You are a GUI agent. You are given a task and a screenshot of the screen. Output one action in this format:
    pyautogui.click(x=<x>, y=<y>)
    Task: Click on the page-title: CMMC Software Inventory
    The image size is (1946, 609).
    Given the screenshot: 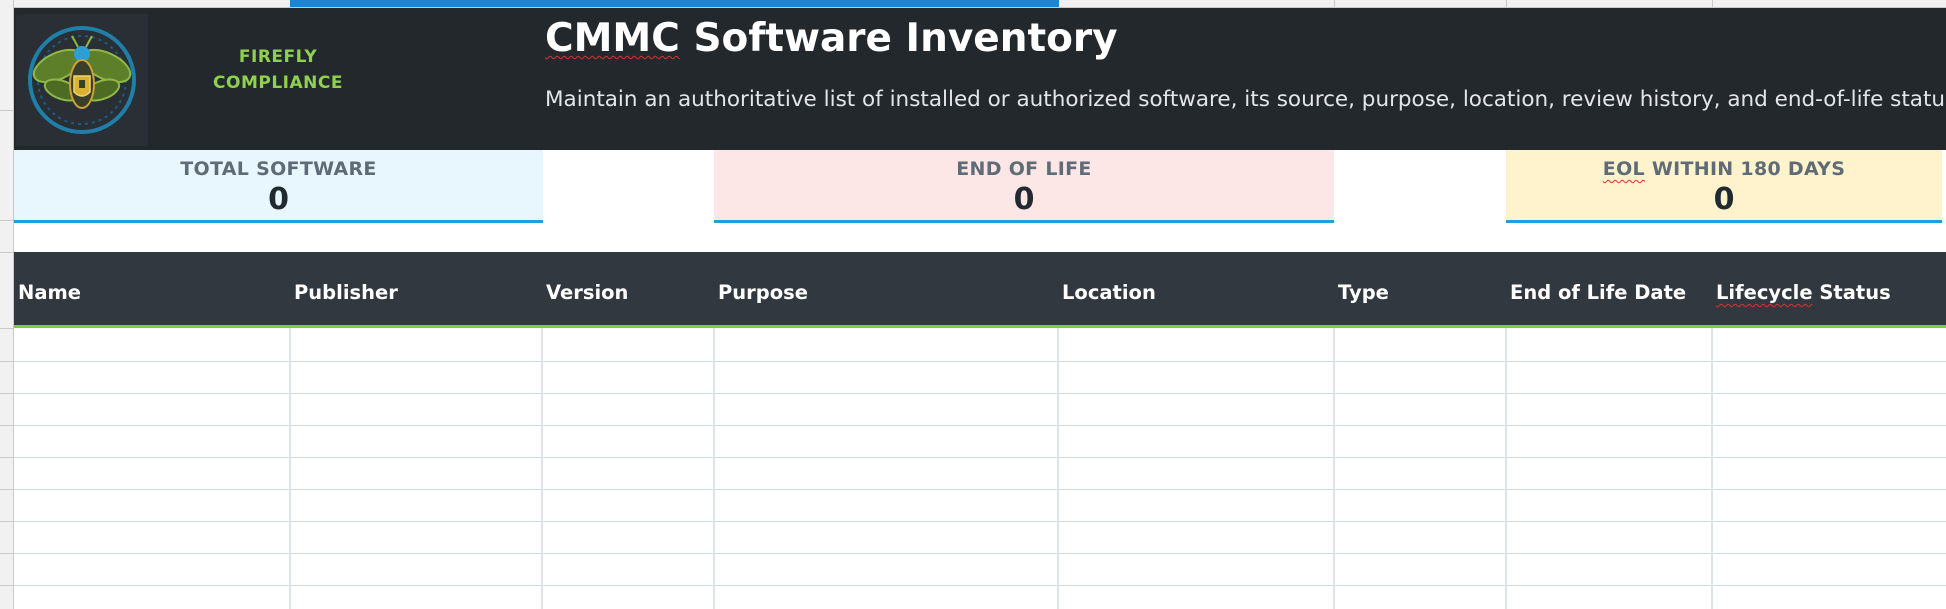 What is the action you would take?
    pyautogui.click(x=831, y=39)
    